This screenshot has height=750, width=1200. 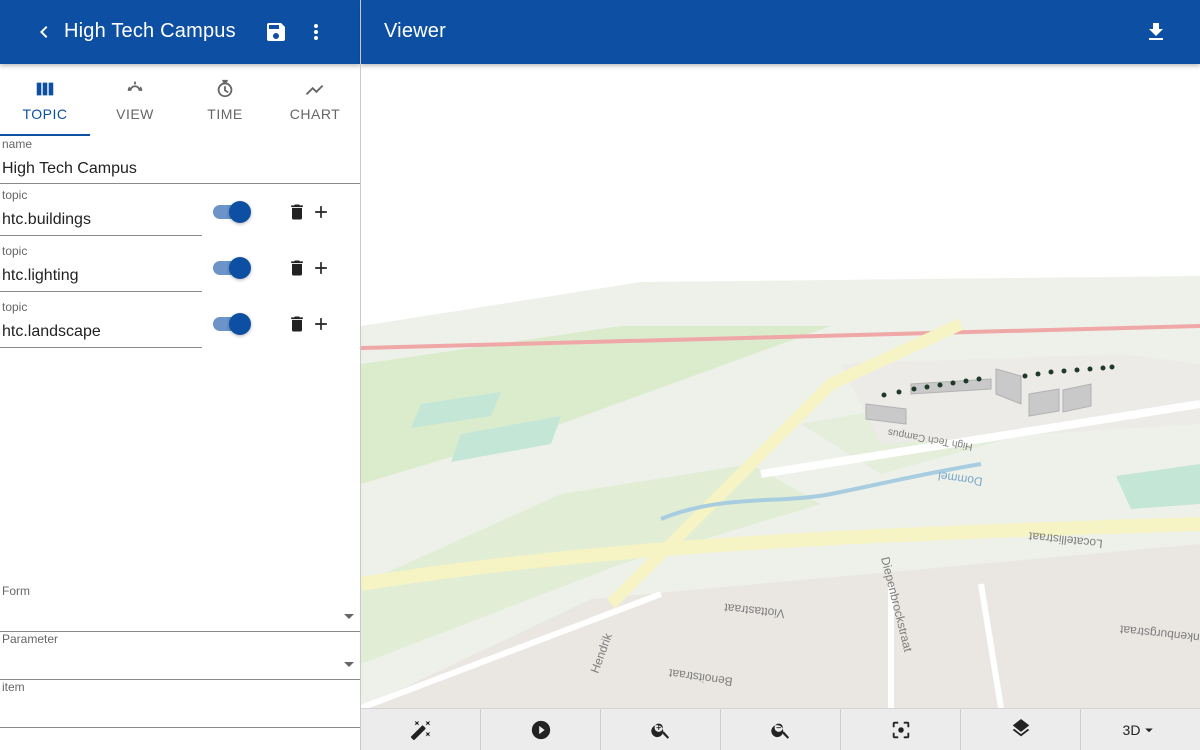 What do you see at coordinates (360, 375) in the screenshot?
I see `panel-divider` at bounding box center [360, 375].